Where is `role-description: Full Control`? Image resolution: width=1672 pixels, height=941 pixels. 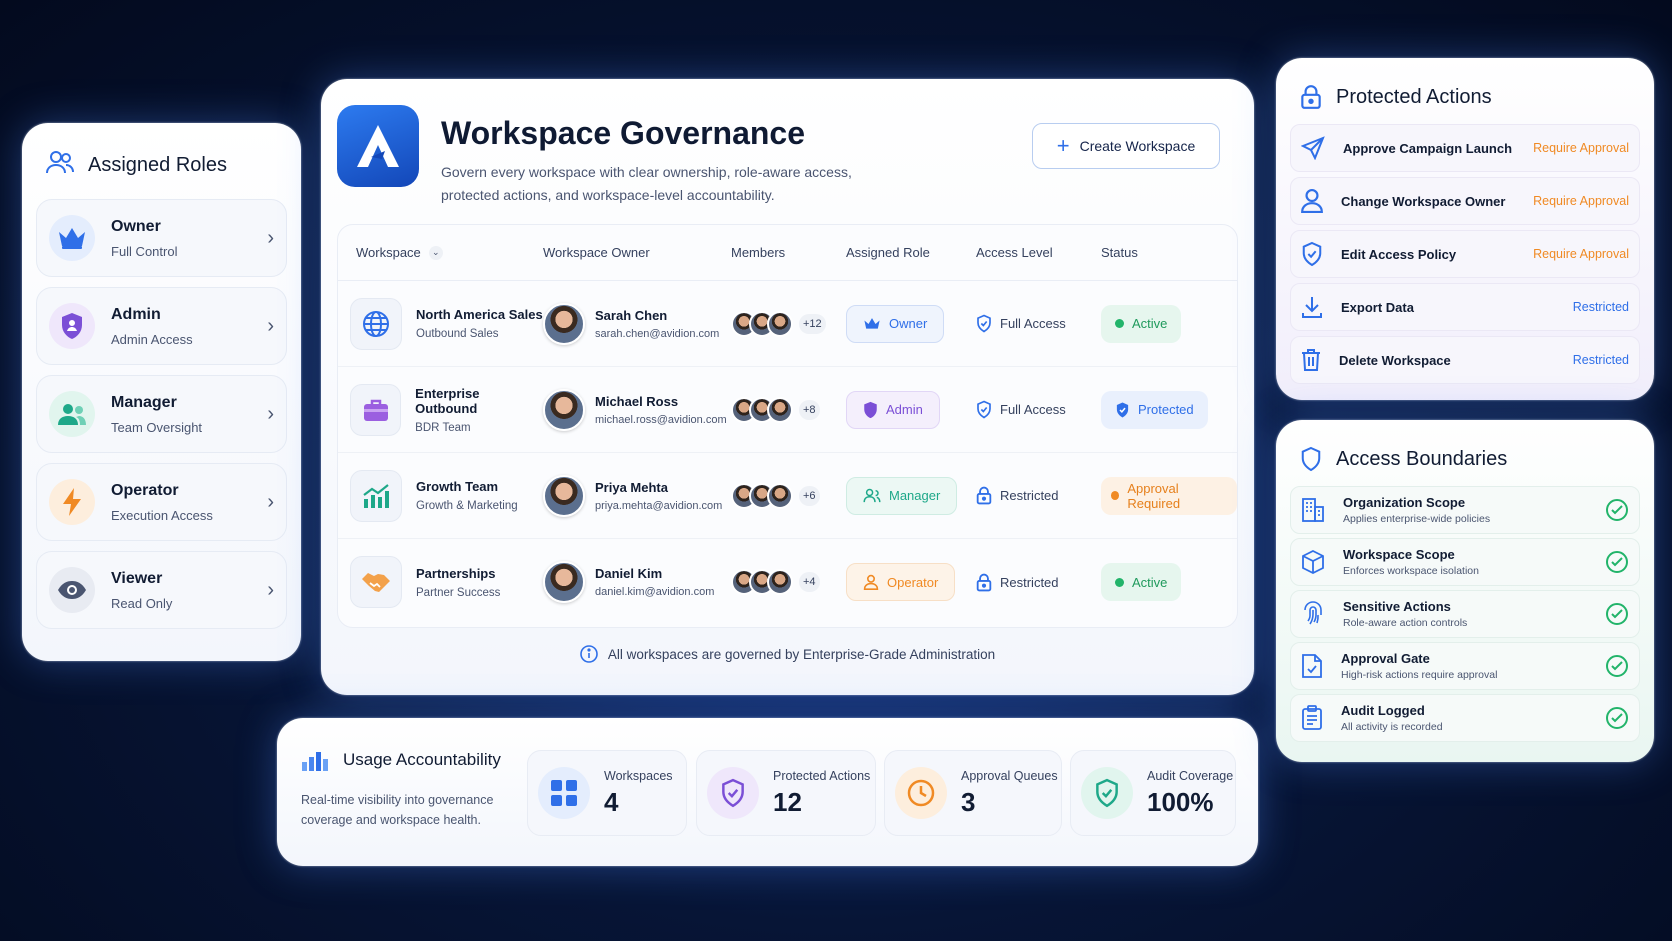 role-description: Full Control is located at coordinates (144, 251).